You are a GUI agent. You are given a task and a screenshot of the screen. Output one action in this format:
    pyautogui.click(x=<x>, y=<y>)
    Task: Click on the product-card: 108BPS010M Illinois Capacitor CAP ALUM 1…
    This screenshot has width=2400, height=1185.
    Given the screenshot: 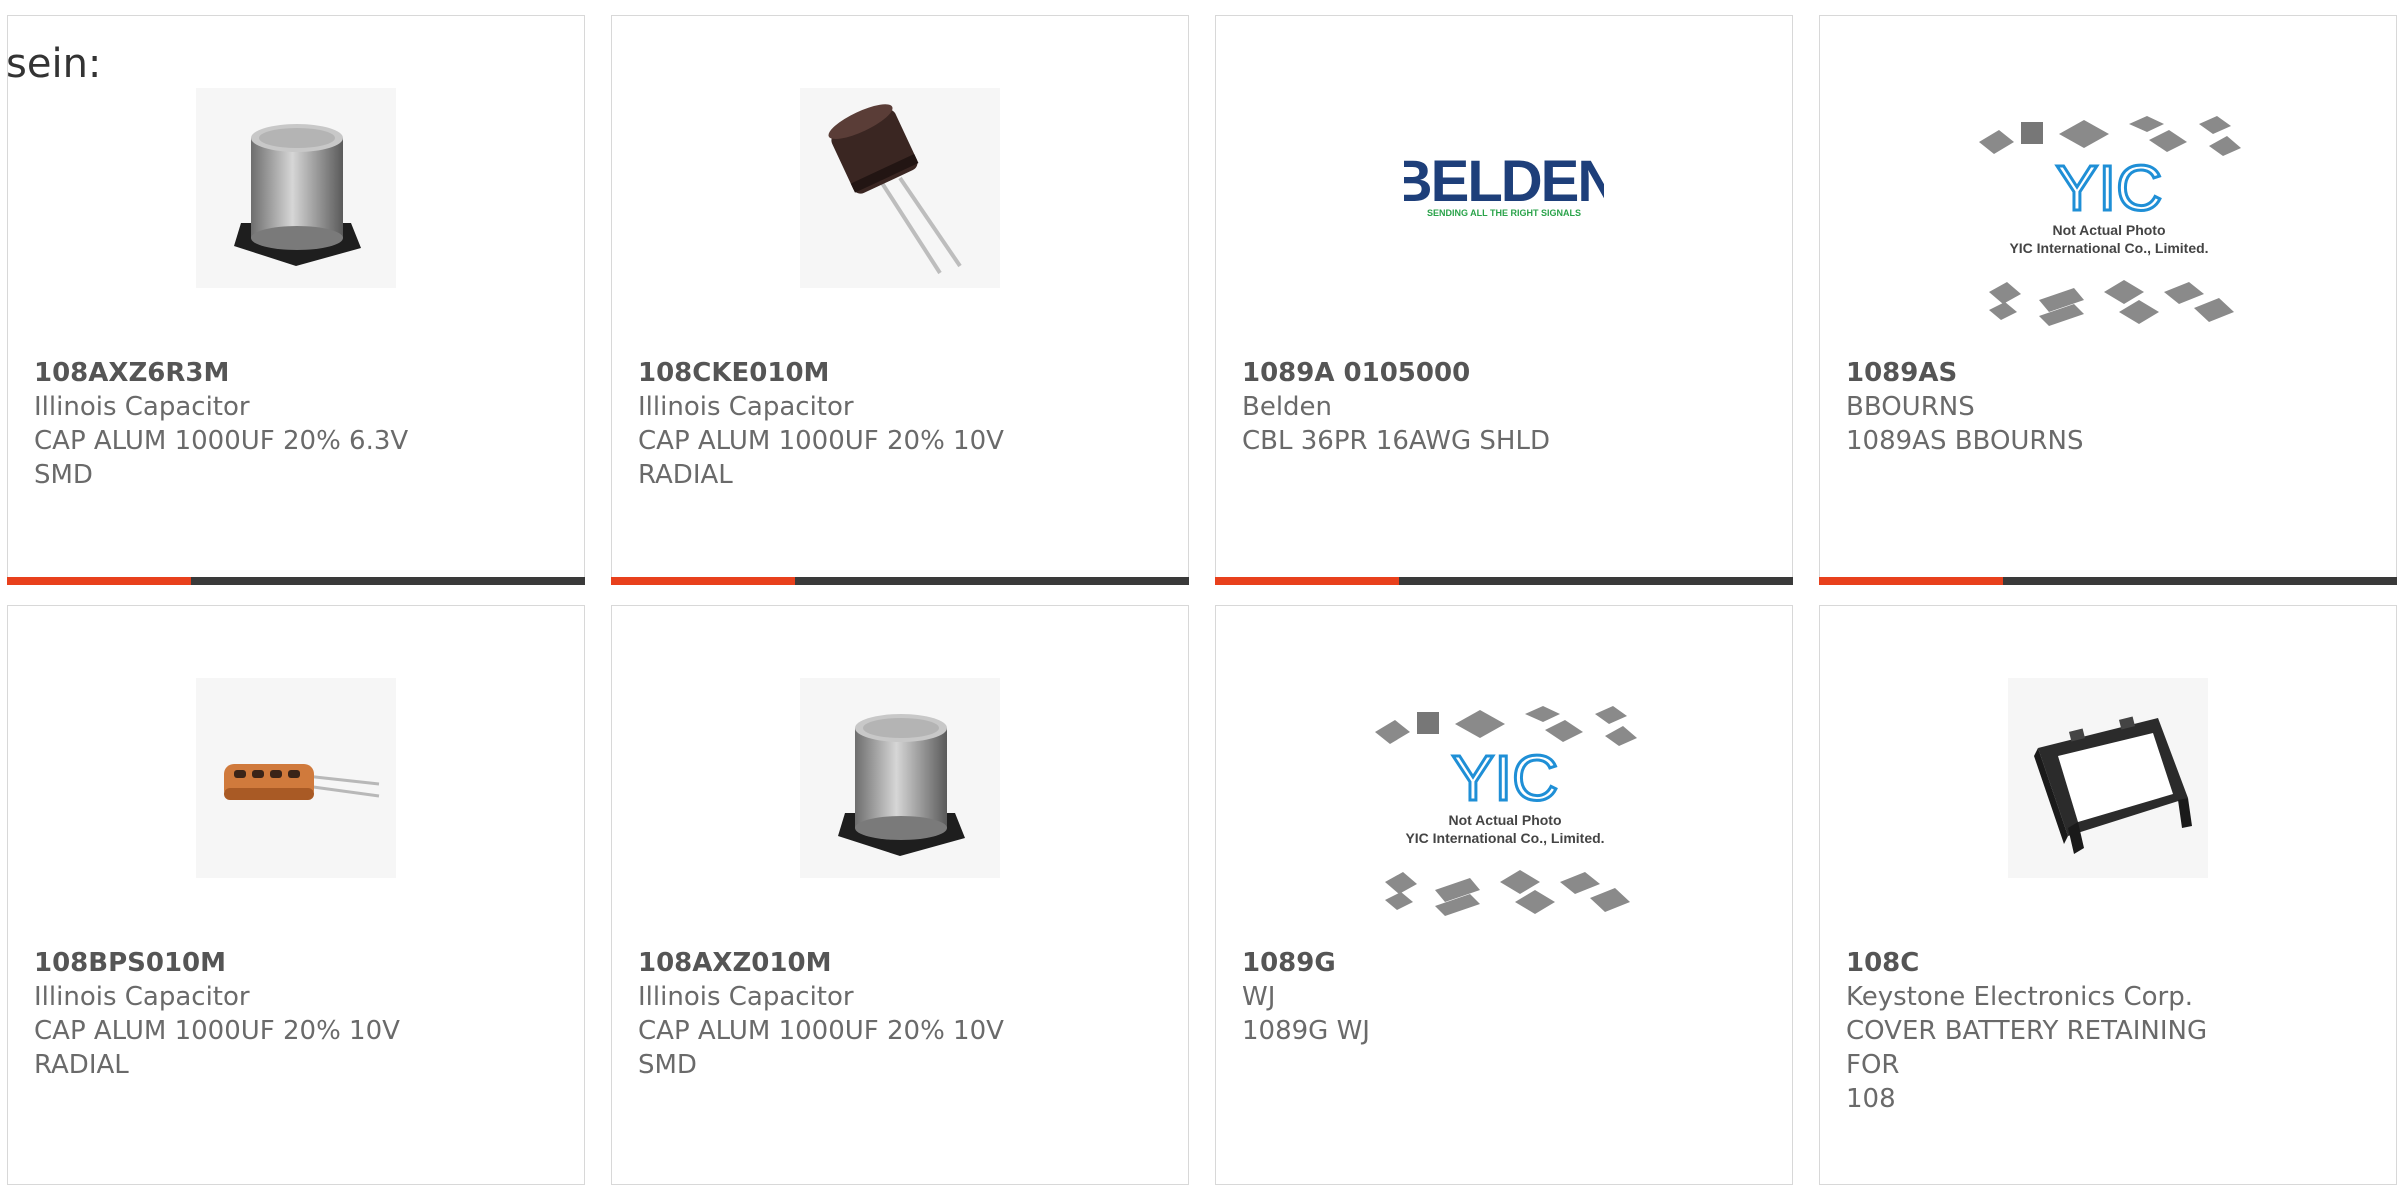 What is the action you would take?
    pyautogui.click(x=296, y=895)
    